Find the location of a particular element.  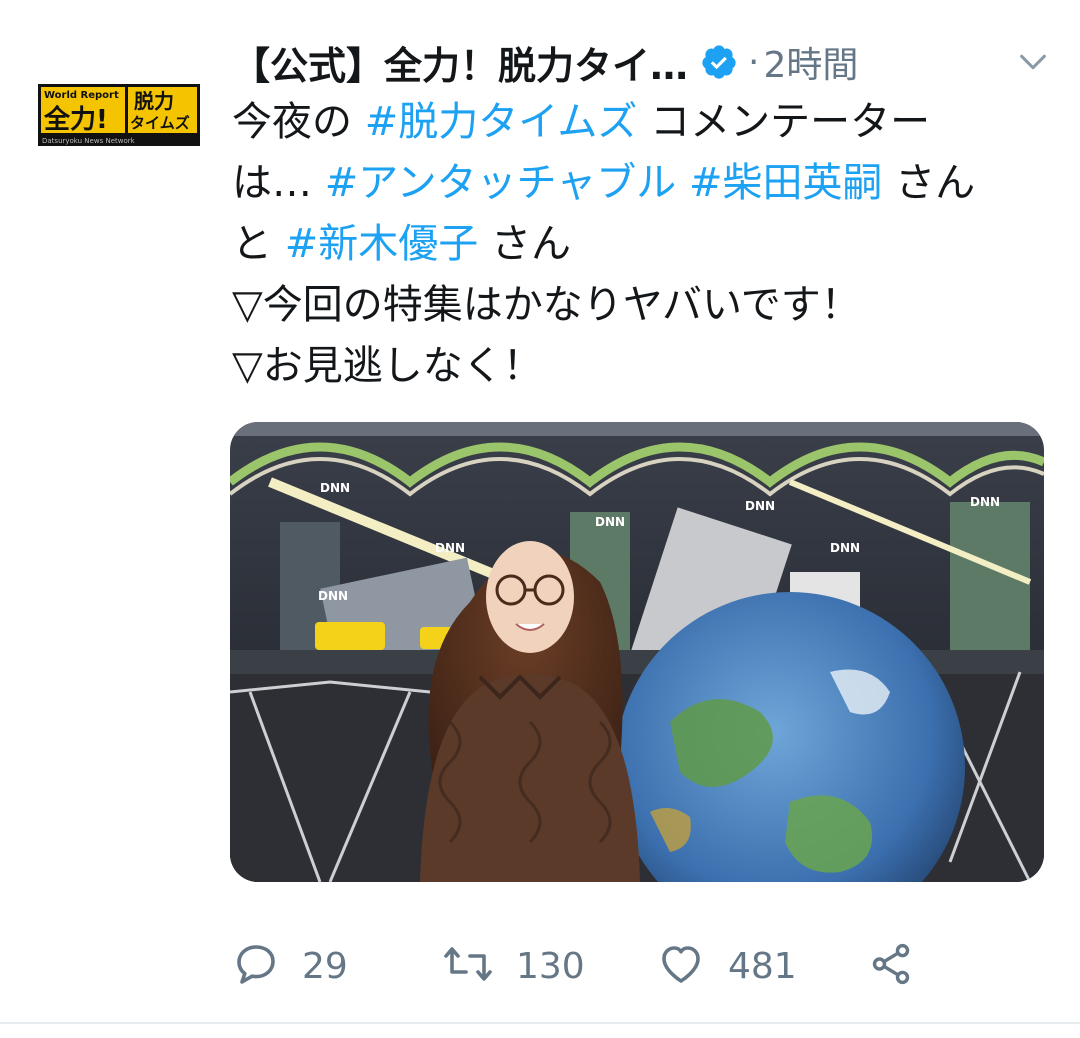

tweet-text-segment is located at coordinates (682, 183).